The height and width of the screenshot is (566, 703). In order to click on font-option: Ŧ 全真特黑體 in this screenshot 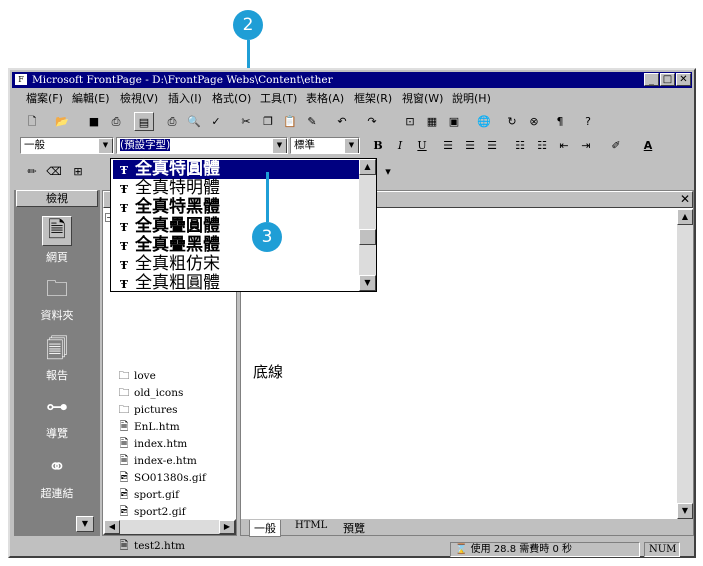, I will do `click(236, 207)`.